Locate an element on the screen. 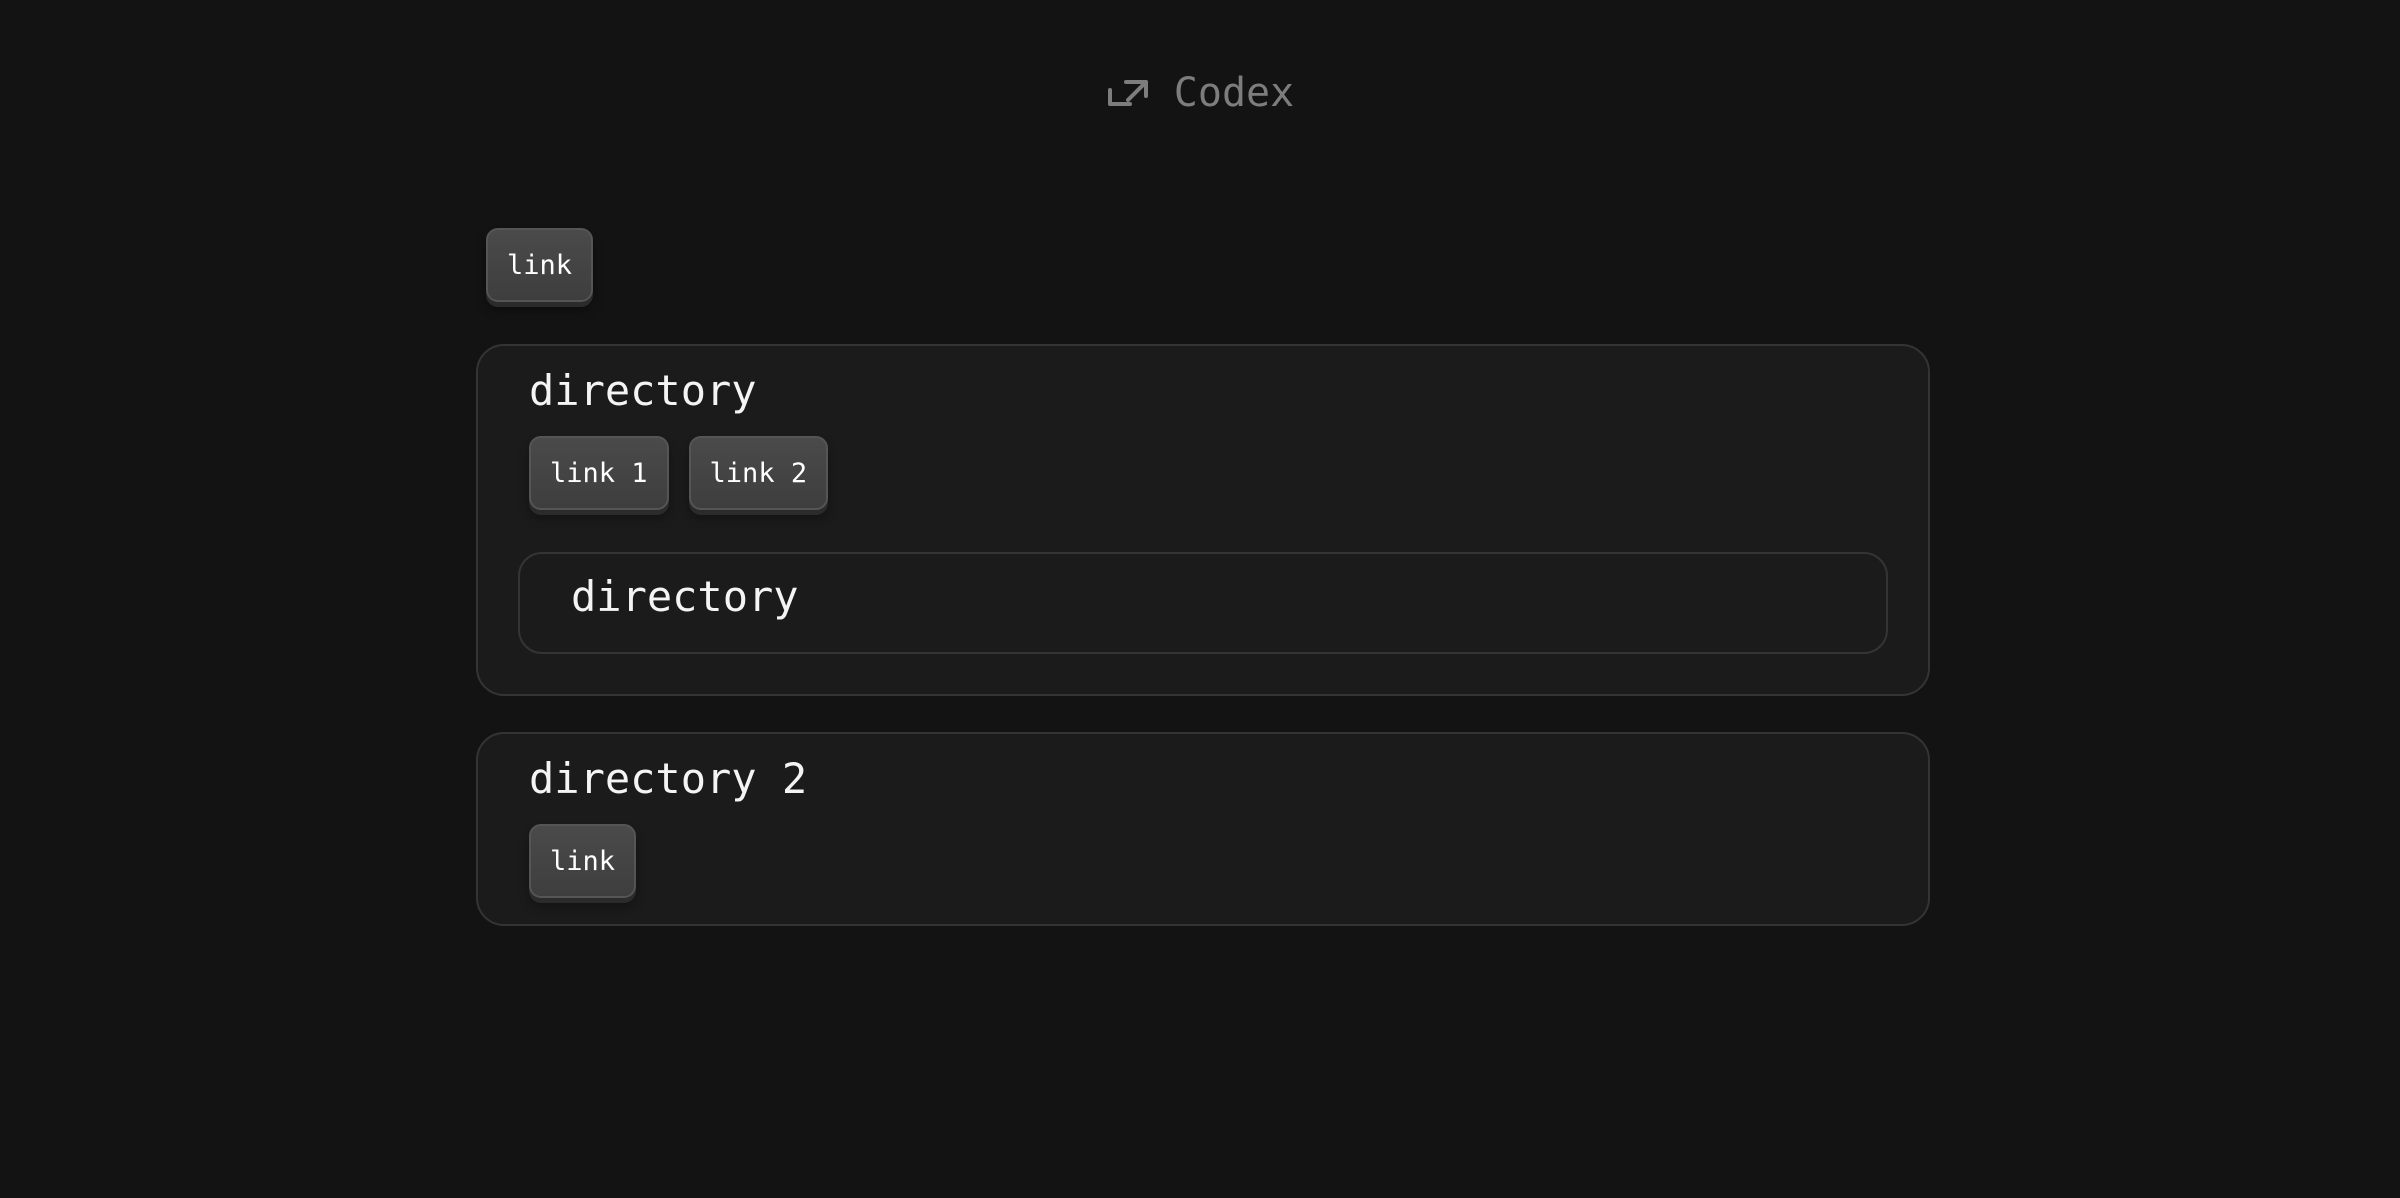 The image size is (2400, 1198). nested-directory-card: directory is located at coordinates (1203, 603).